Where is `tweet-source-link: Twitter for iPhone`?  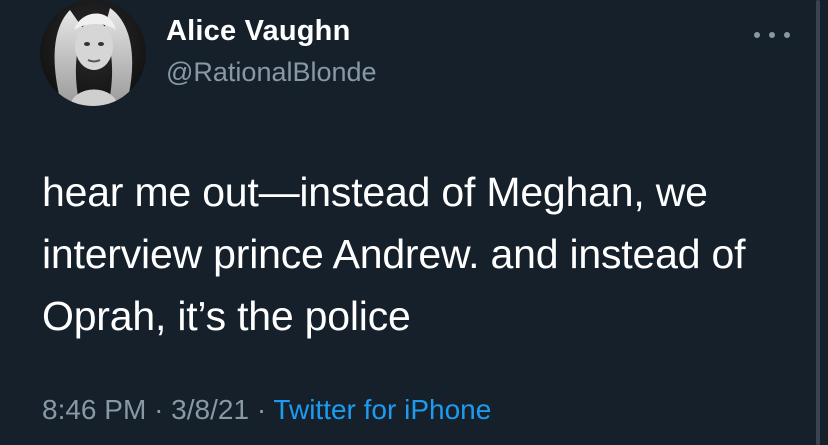 tweet-source-link: Twitter for iPhone is located at coordinates (382, 409).